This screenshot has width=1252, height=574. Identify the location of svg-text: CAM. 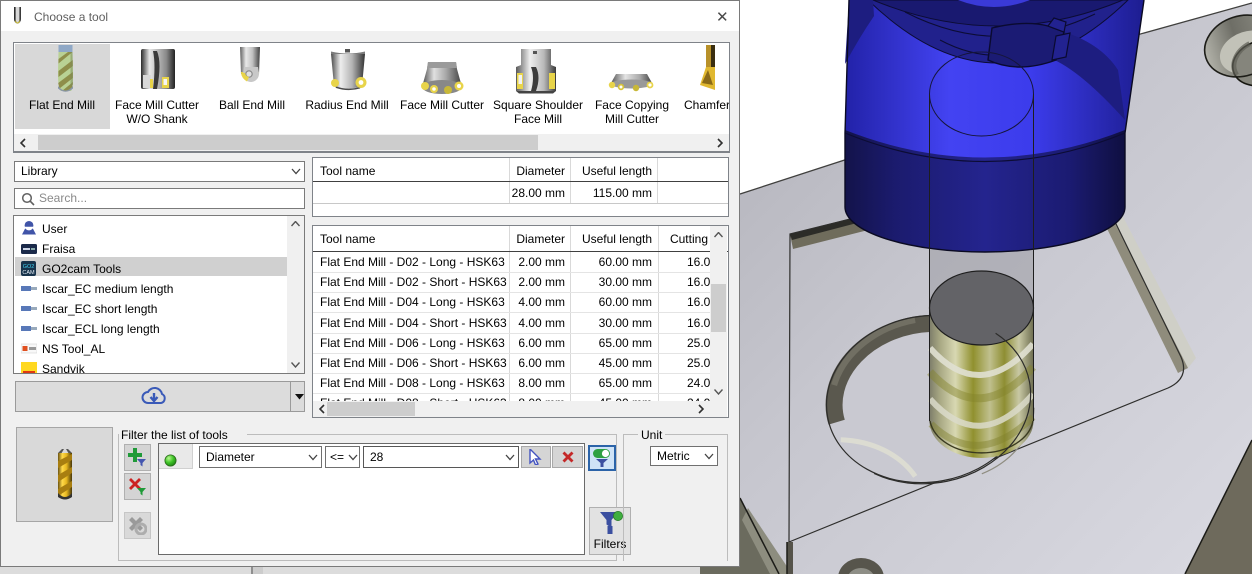
(28, 273).